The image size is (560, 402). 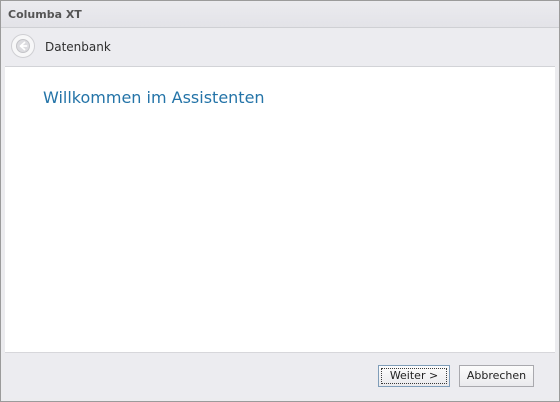 What do you see at coordinates (280, 48) in the screenshot?
I see `wizard-header: Datenbank` at bounding box center [280, 48].